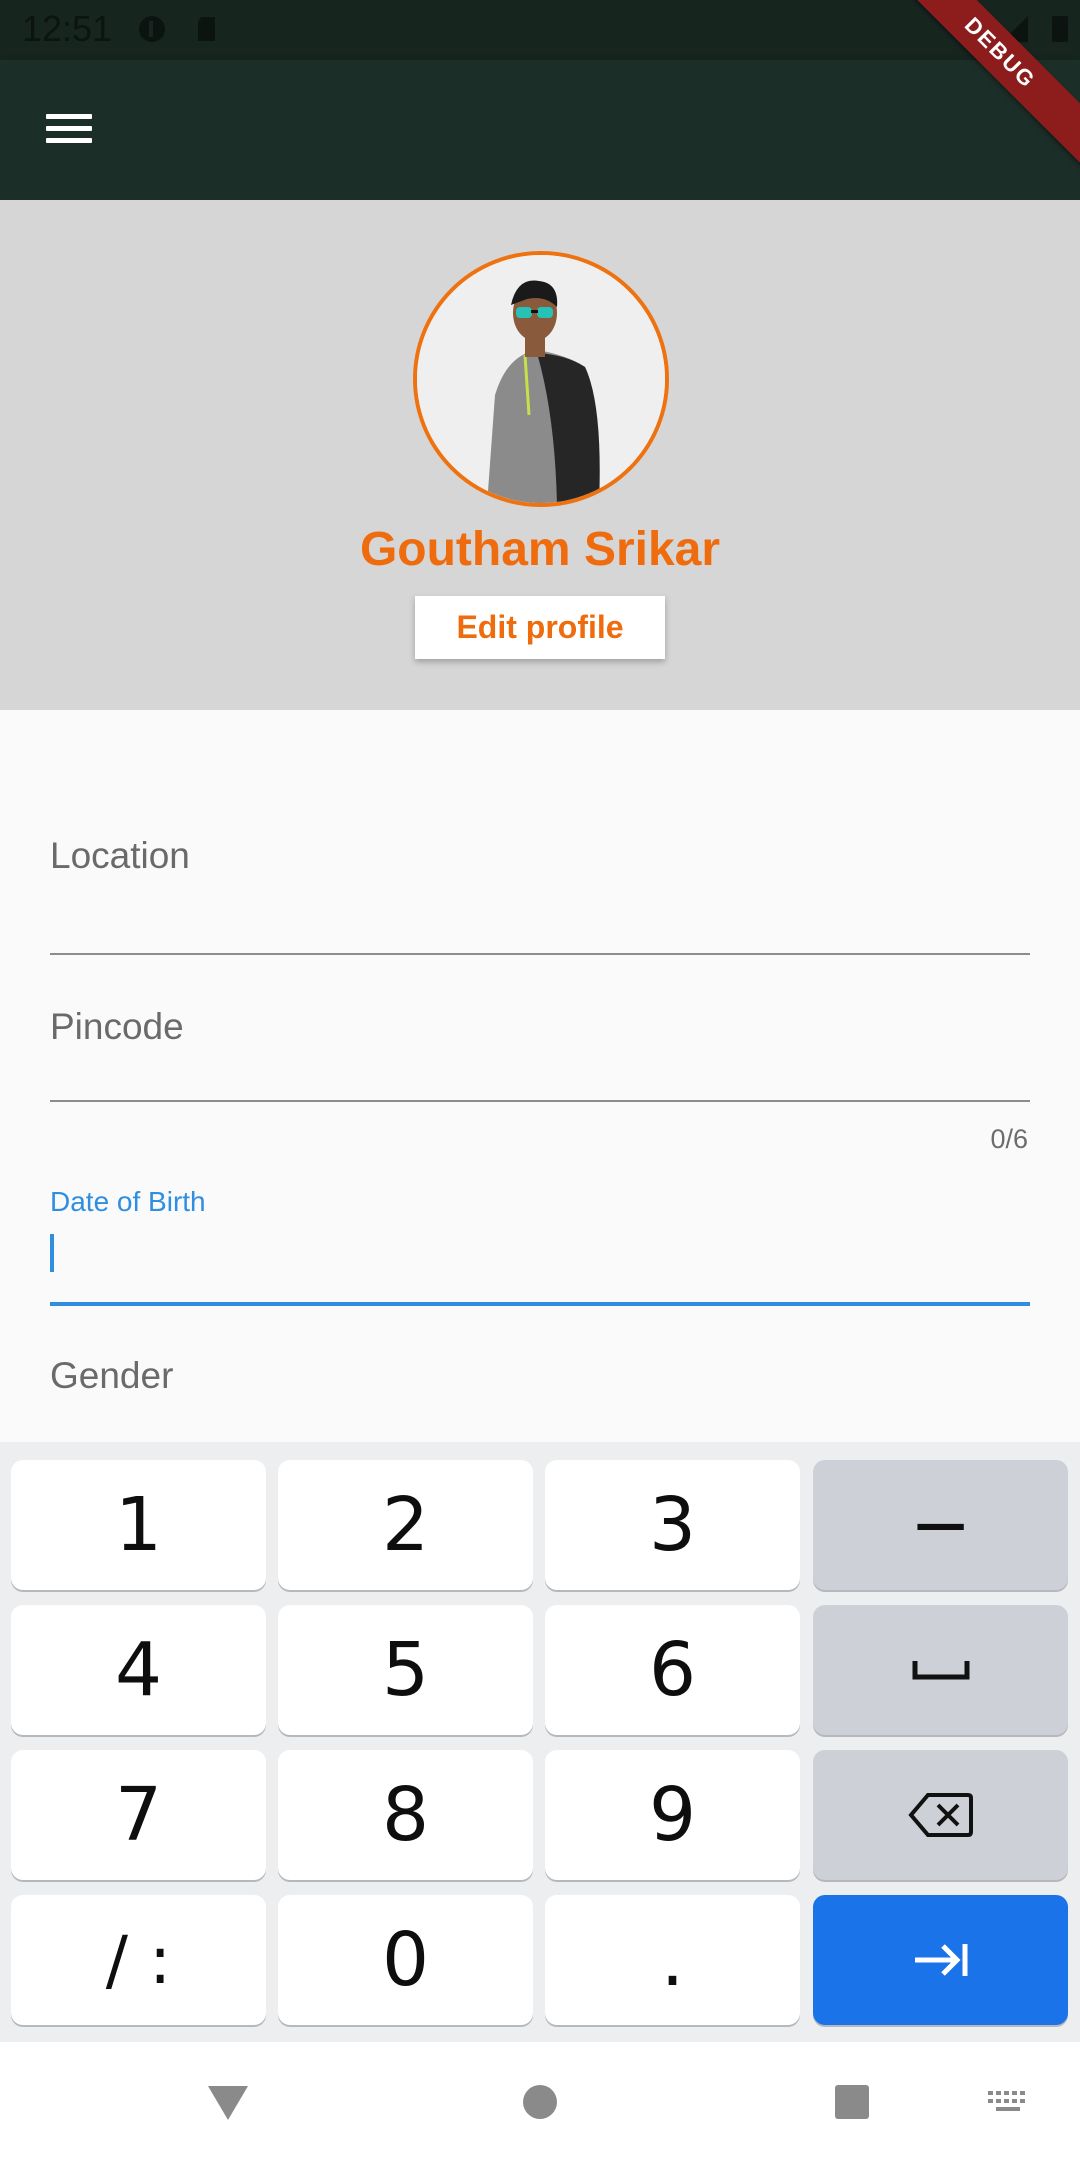  Describe the element at coordinates (405, 1525) in the screenshot. I see `key-2: 2` at that location.